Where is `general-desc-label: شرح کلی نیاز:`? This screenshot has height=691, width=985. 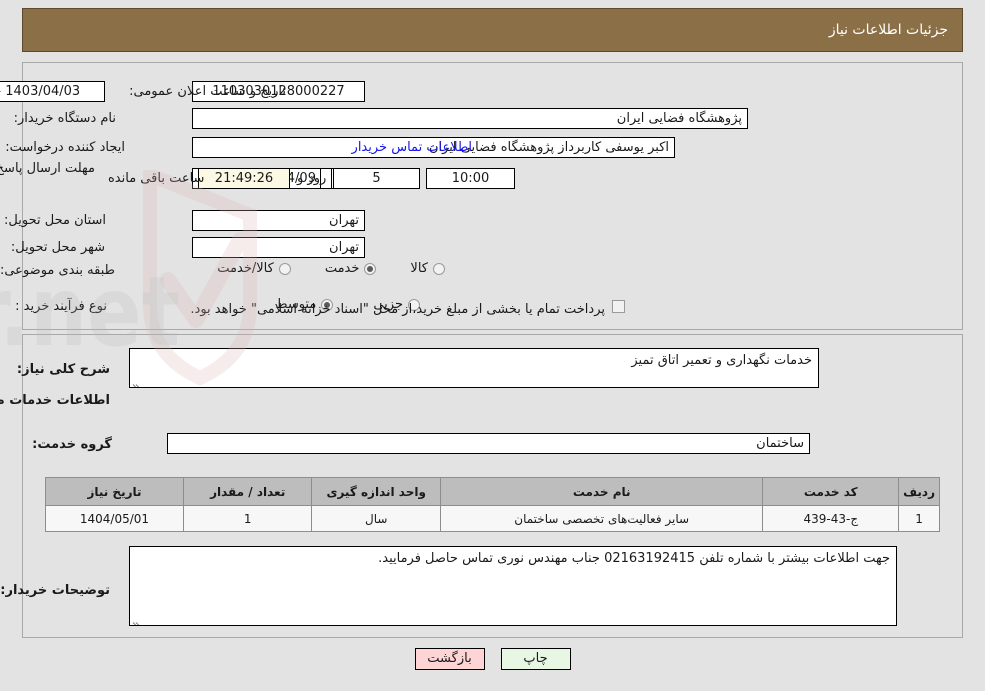 general-desc-label: شرح کلی نیاز: is located at coordinates (63, 369).